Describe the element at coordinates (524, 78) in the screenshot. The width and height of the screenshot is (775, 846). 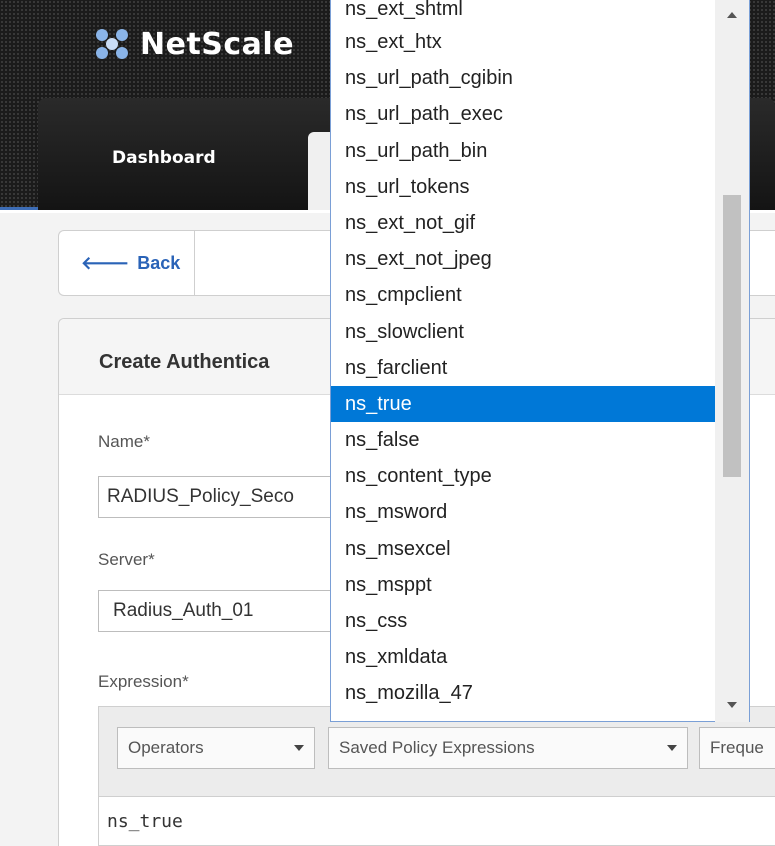
I see `list-item: ns_url_path_cgibin` at that location.